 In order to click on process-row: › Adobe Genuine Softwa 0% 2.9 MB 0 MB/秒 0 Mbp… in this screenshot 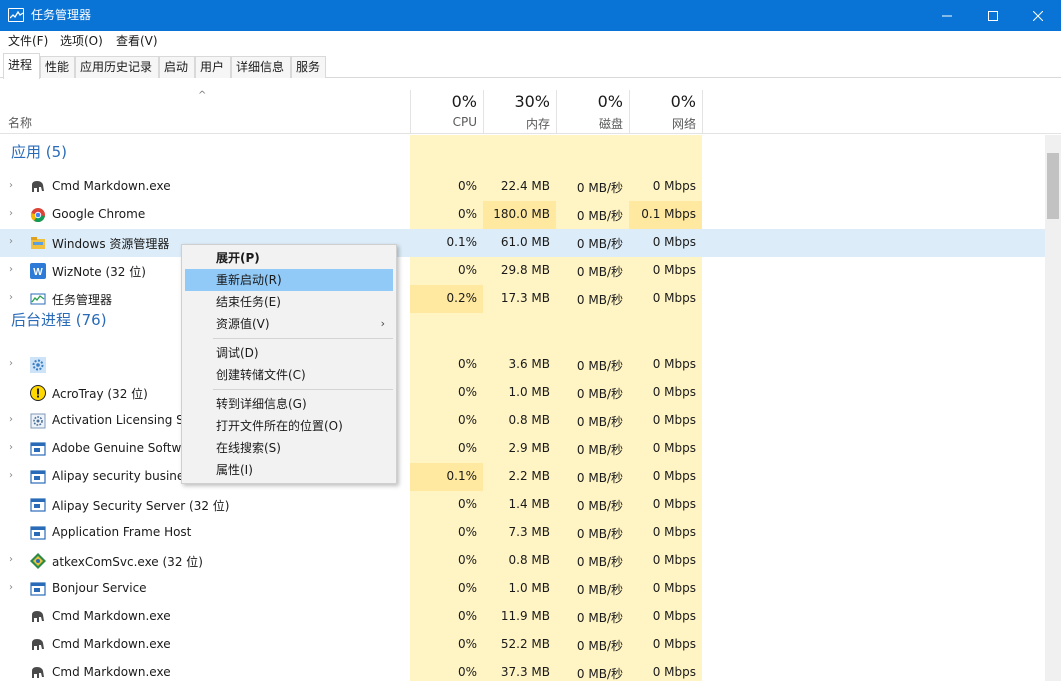, I will do `click(522, 449)`.